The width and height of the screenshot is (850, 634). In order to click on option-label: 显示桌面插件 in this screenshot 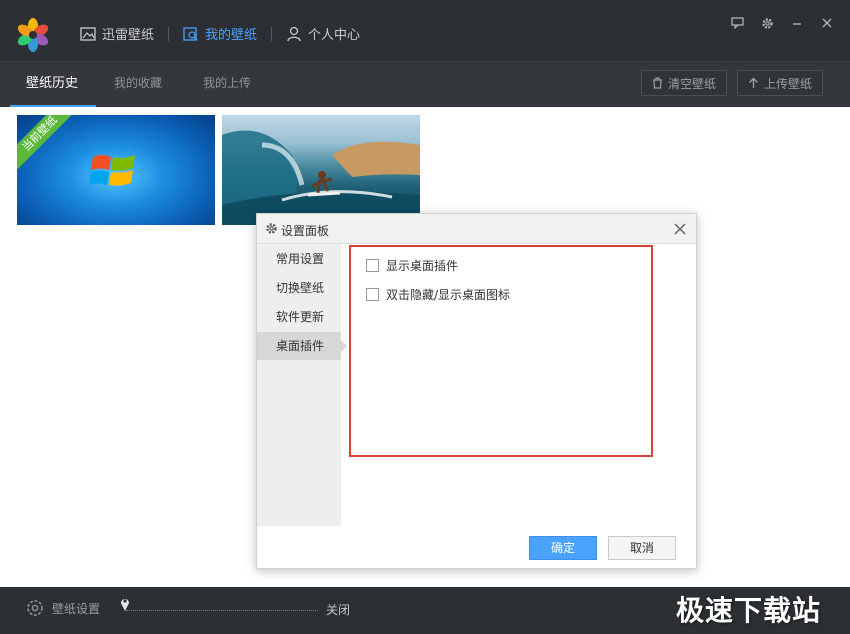, I will do `click(422, 266)`.